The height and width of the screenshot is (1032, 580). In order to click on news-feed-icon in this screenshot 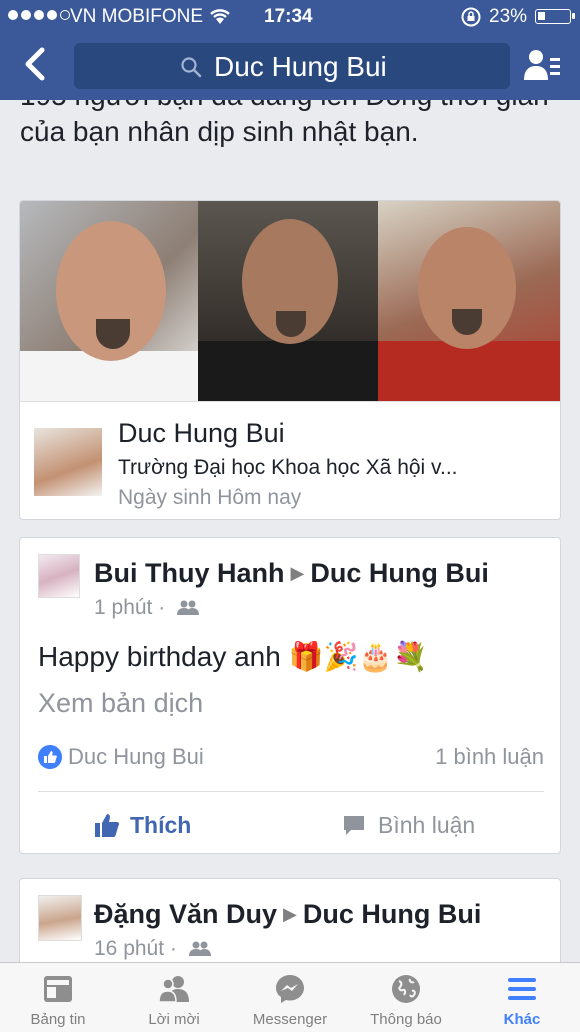, I will do `click(58, 989)`.